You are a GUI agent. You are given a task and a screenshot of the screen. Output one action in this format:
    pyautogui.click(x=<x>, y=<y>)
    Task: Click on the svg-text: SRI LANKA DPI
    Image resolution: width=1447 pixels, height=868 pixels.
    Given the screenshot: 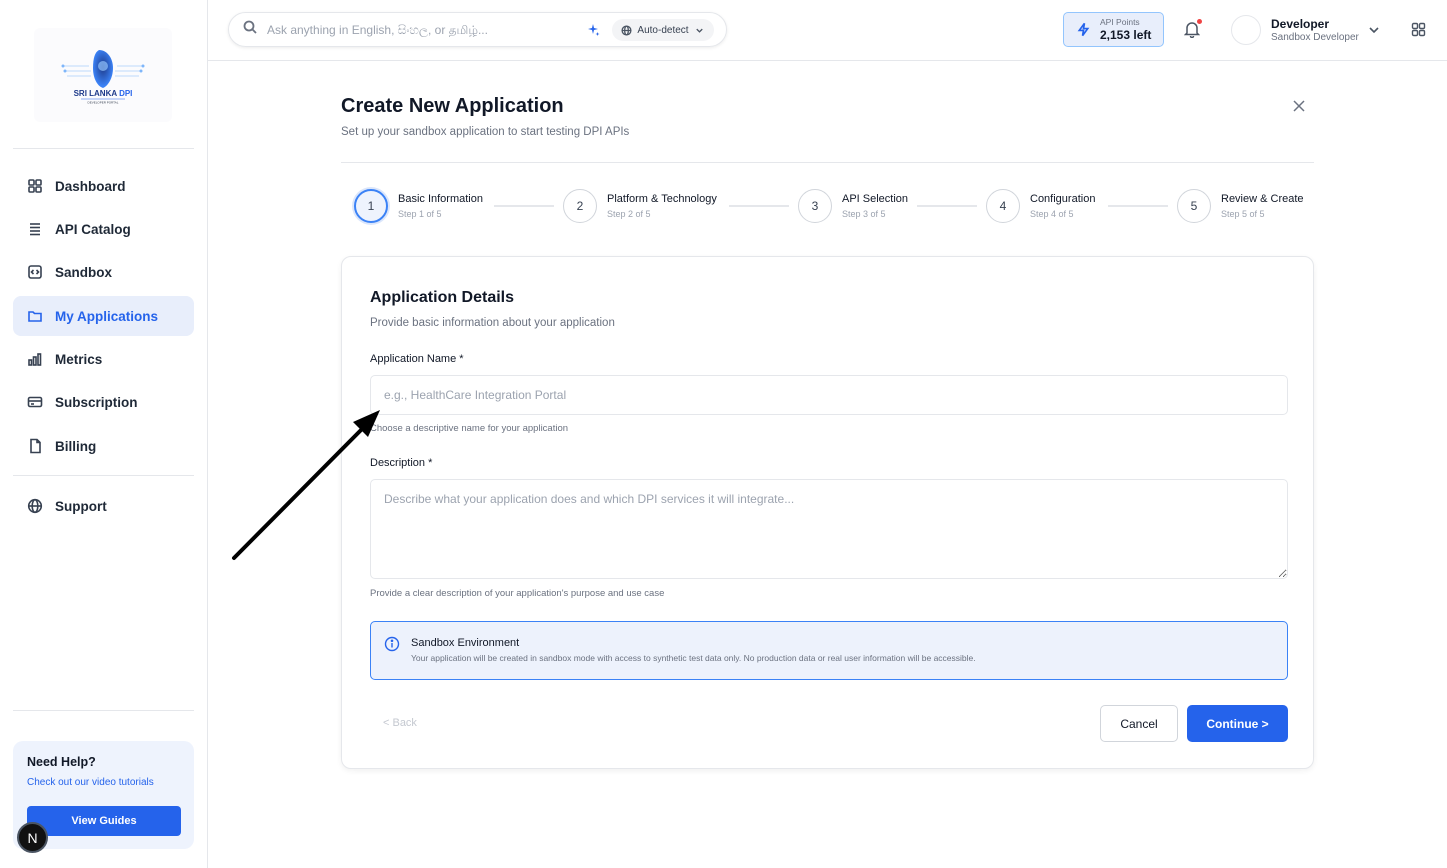 What is the action you would take?
    pyautogui.click(x=103, y=93)
    